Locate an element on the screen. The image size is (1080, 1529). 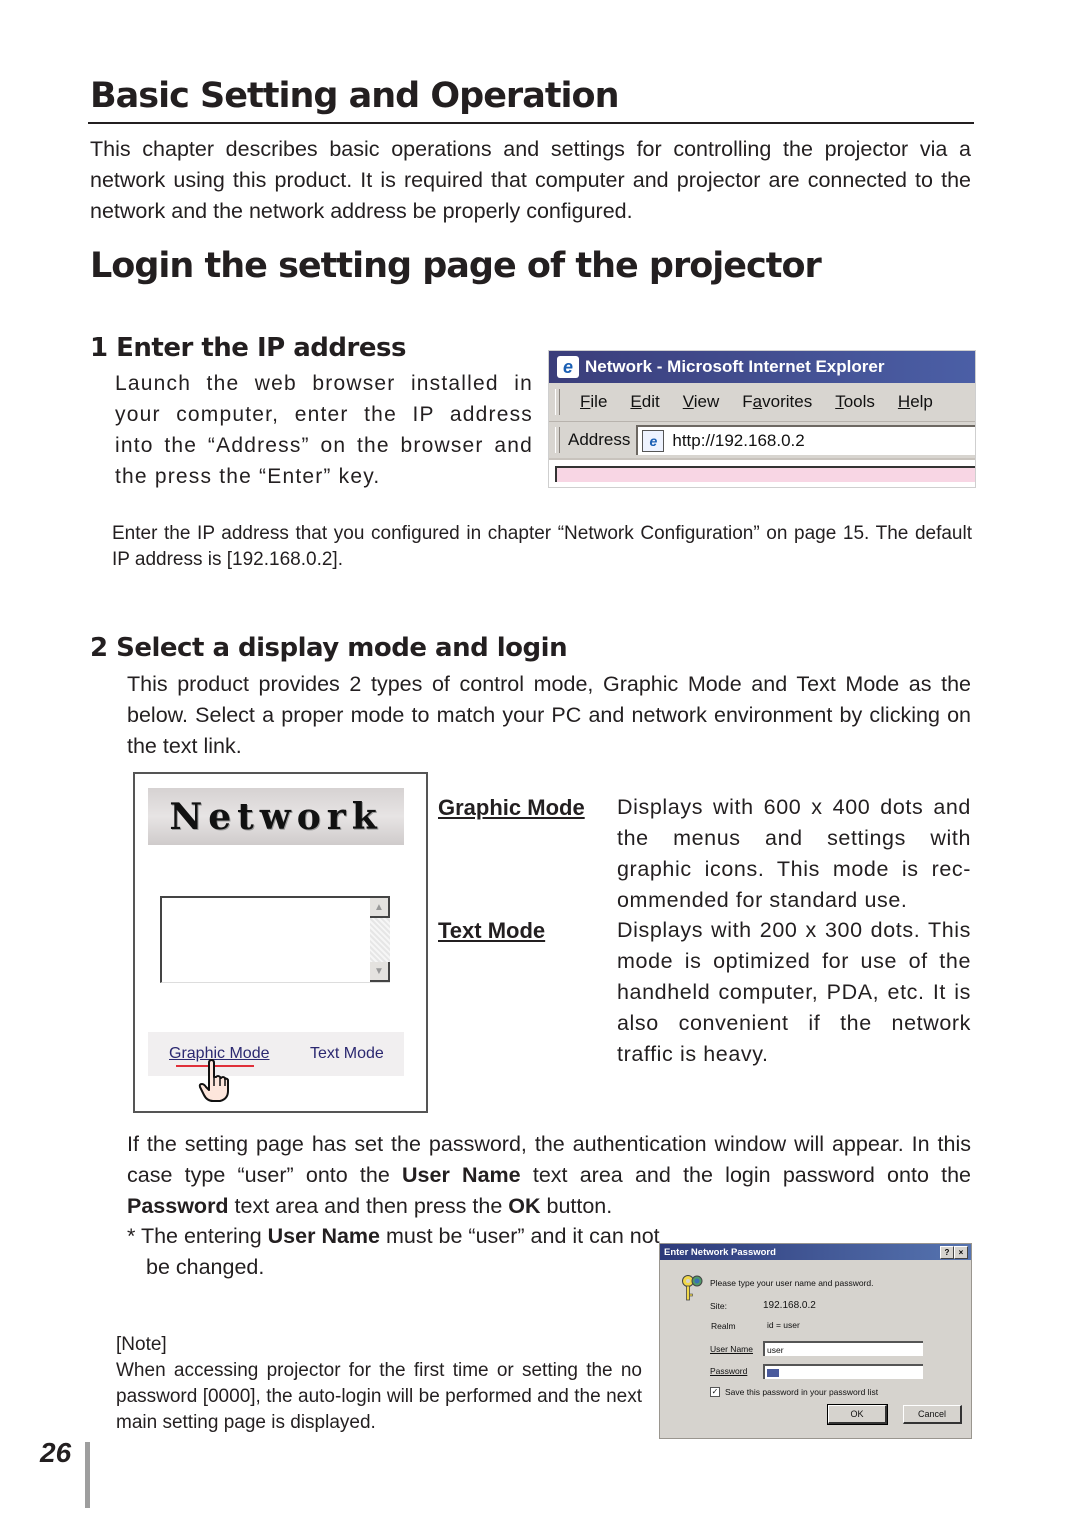
ok-button: OK is located at coordinates (857, 1414).